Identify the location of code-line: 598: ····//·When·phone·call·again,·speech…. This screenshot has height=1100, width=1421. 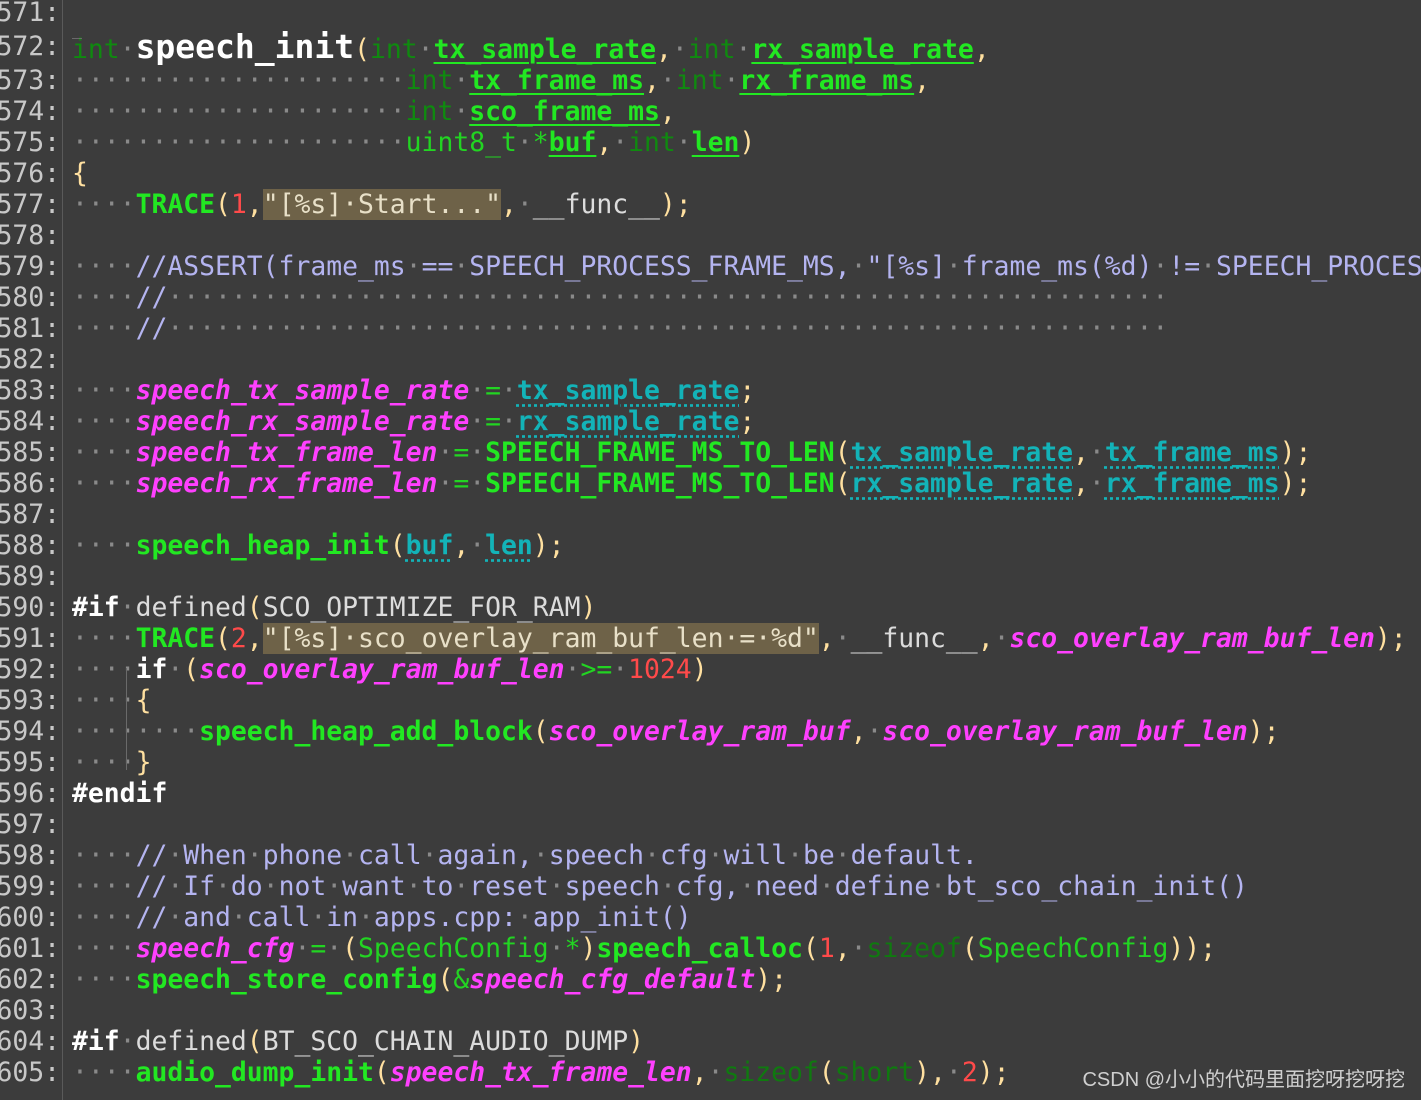
(710, 855).